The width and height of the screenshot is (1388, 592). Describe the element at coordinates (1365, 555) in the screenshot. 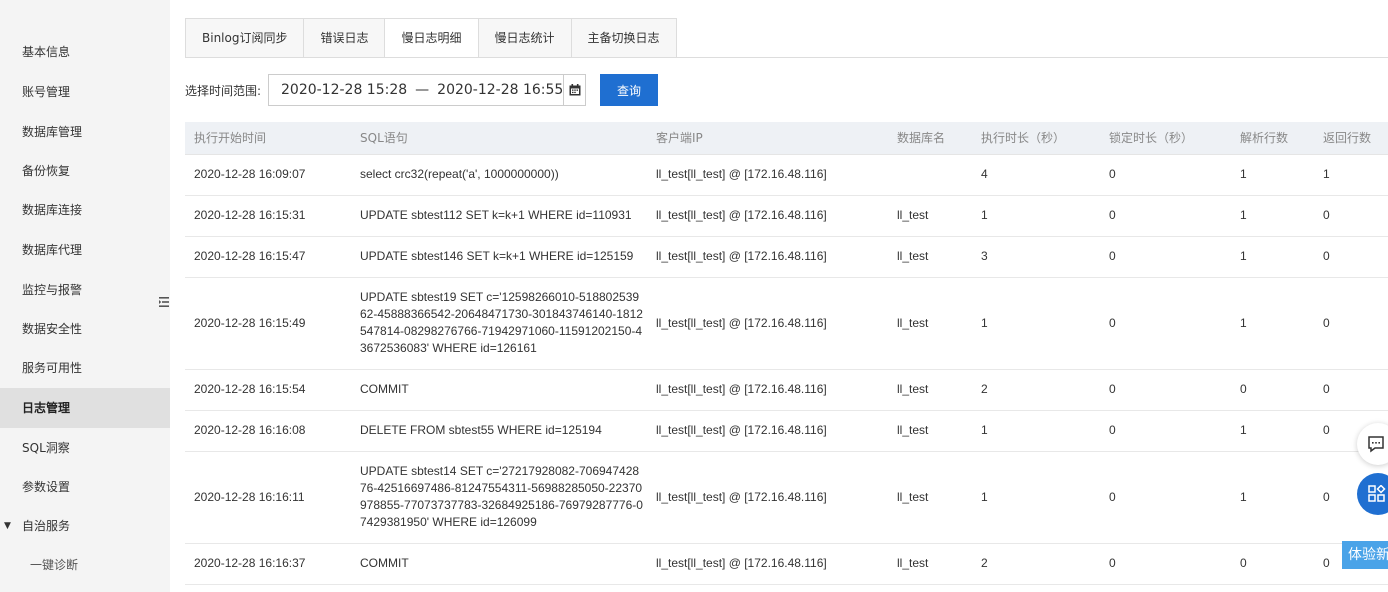

I see `try-new-version-button: 体验新` at that location.